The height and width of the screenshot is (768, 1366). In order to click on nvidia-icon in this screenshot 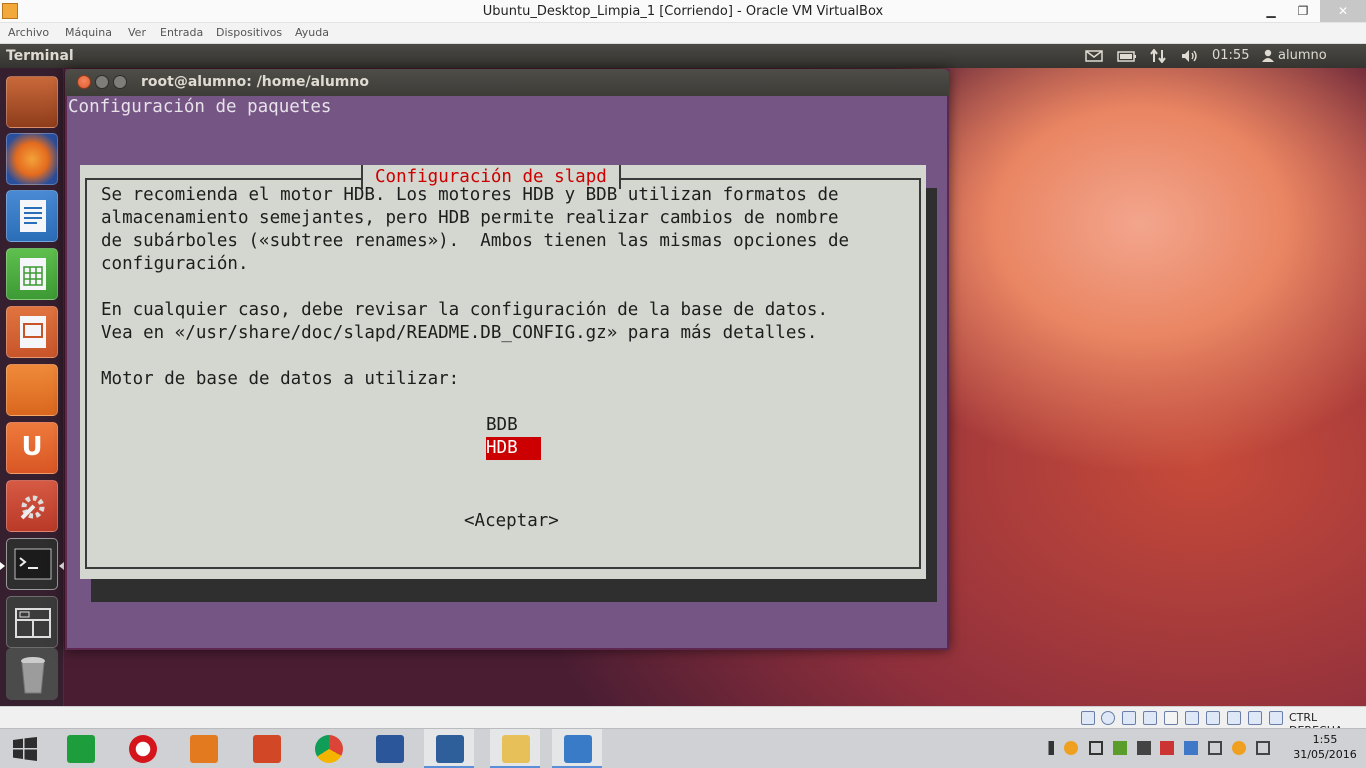, I will do `click(1120, 748)`.